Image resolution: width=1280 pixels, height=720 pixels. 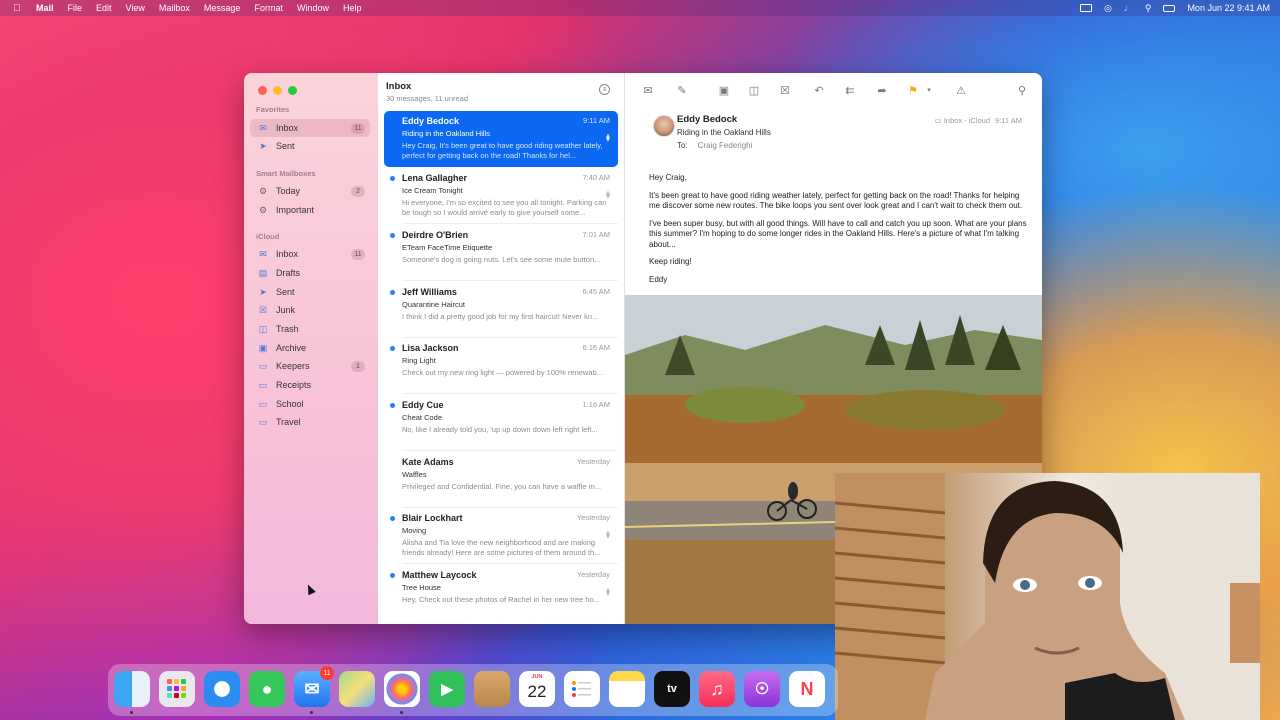 I want to click on menu-app-mail: Mail, so click(x=45, y=8).